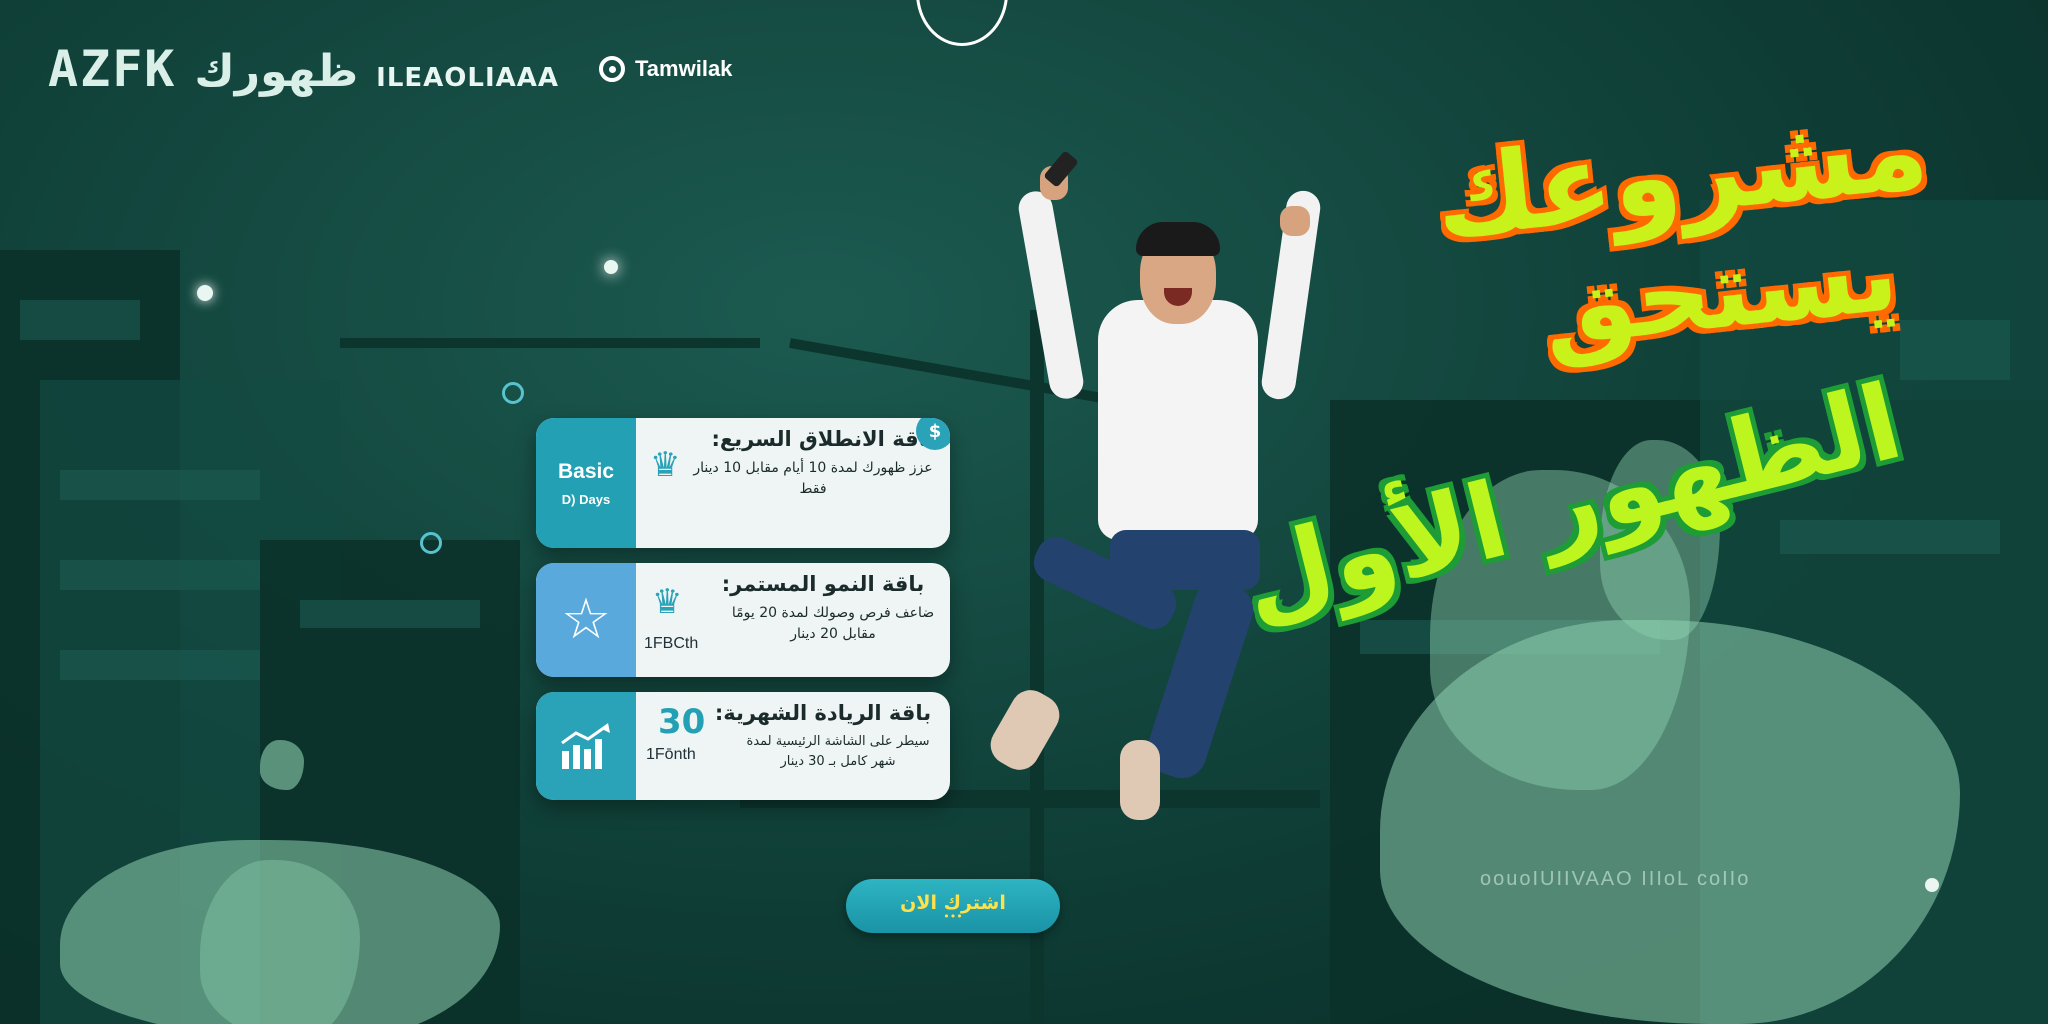 Image resolution: width=2048 pixels, height=1024 pixels. What do you see at coordinates (823, 584) in the screenshot?
I see `package-title: باقة النمو المستمر:` at bounding box center [823, 584].